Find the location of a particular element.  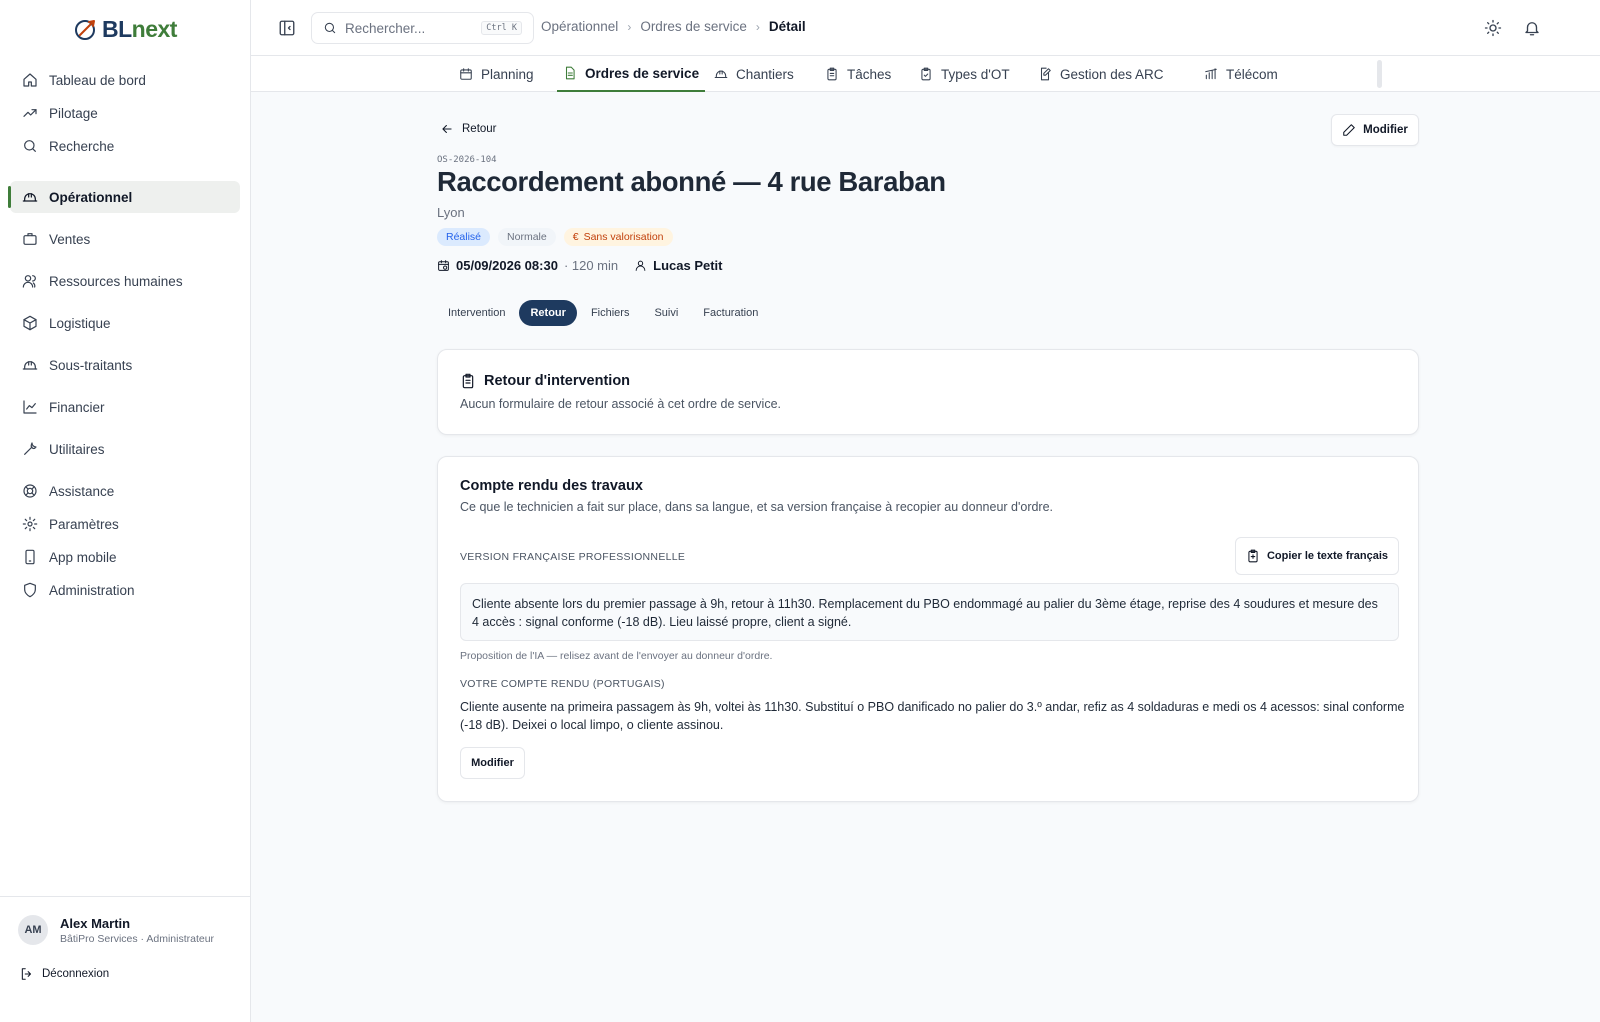

calendar-icon is located at coordinates (466, 74).